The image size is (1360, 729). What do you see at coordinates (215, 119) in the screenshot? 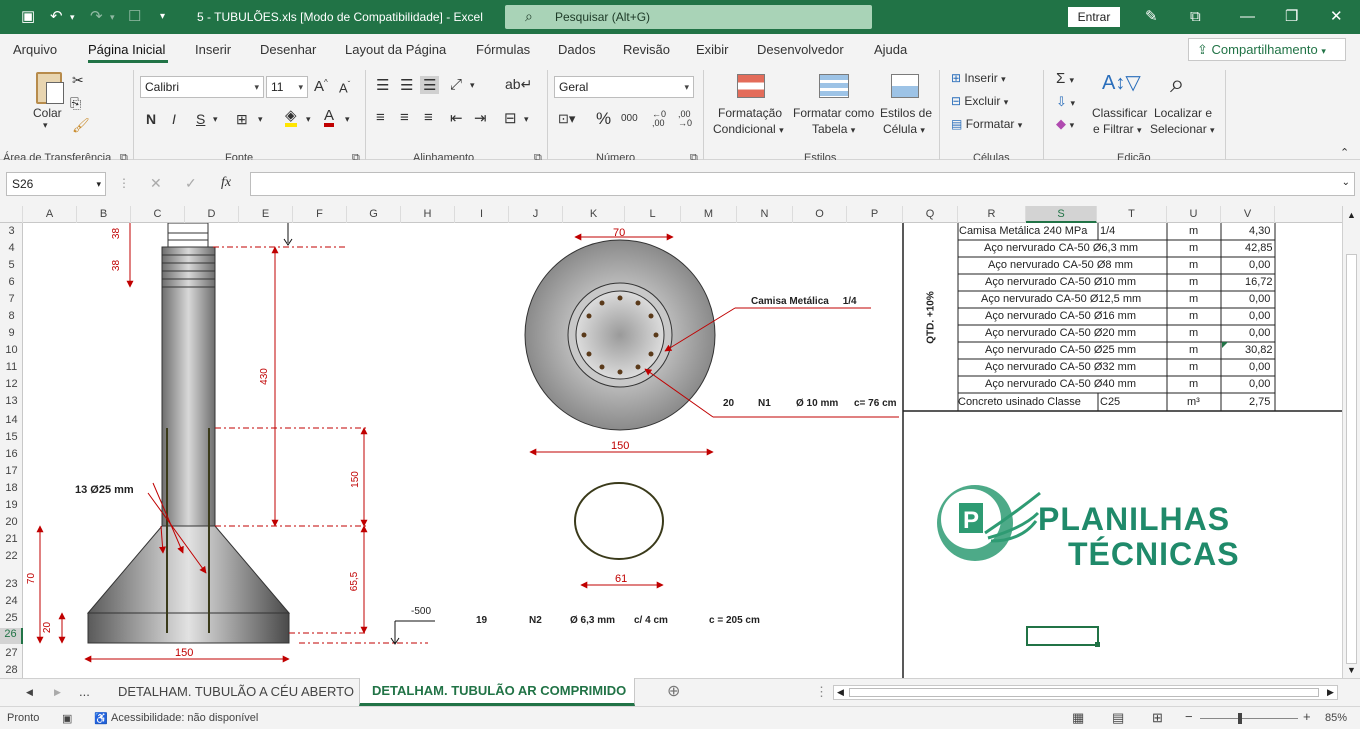
I see `underline-dropdown-icon: ▾` at bounding box center [215, 119].